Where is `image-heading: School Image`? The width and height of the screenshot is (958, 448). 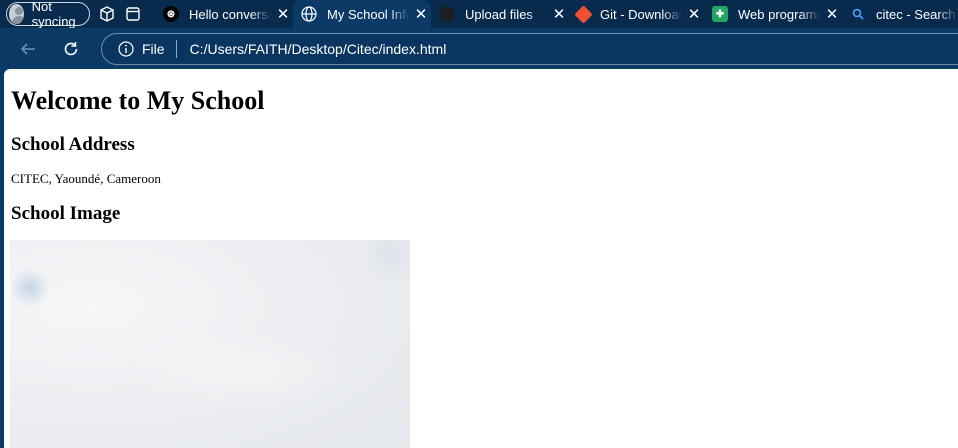
image-heading: School Image is located at coordinates (66, 213).